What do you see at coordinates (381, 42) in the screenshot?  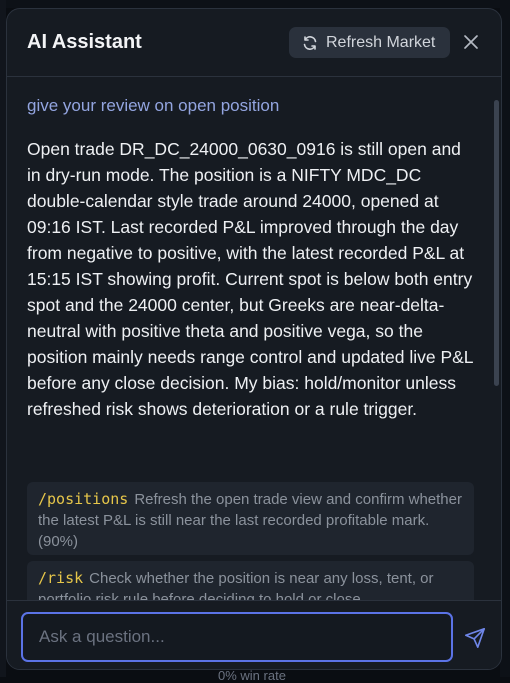 I see `refresh-market-label: Refresh Market` at bounding box center [381, 42].